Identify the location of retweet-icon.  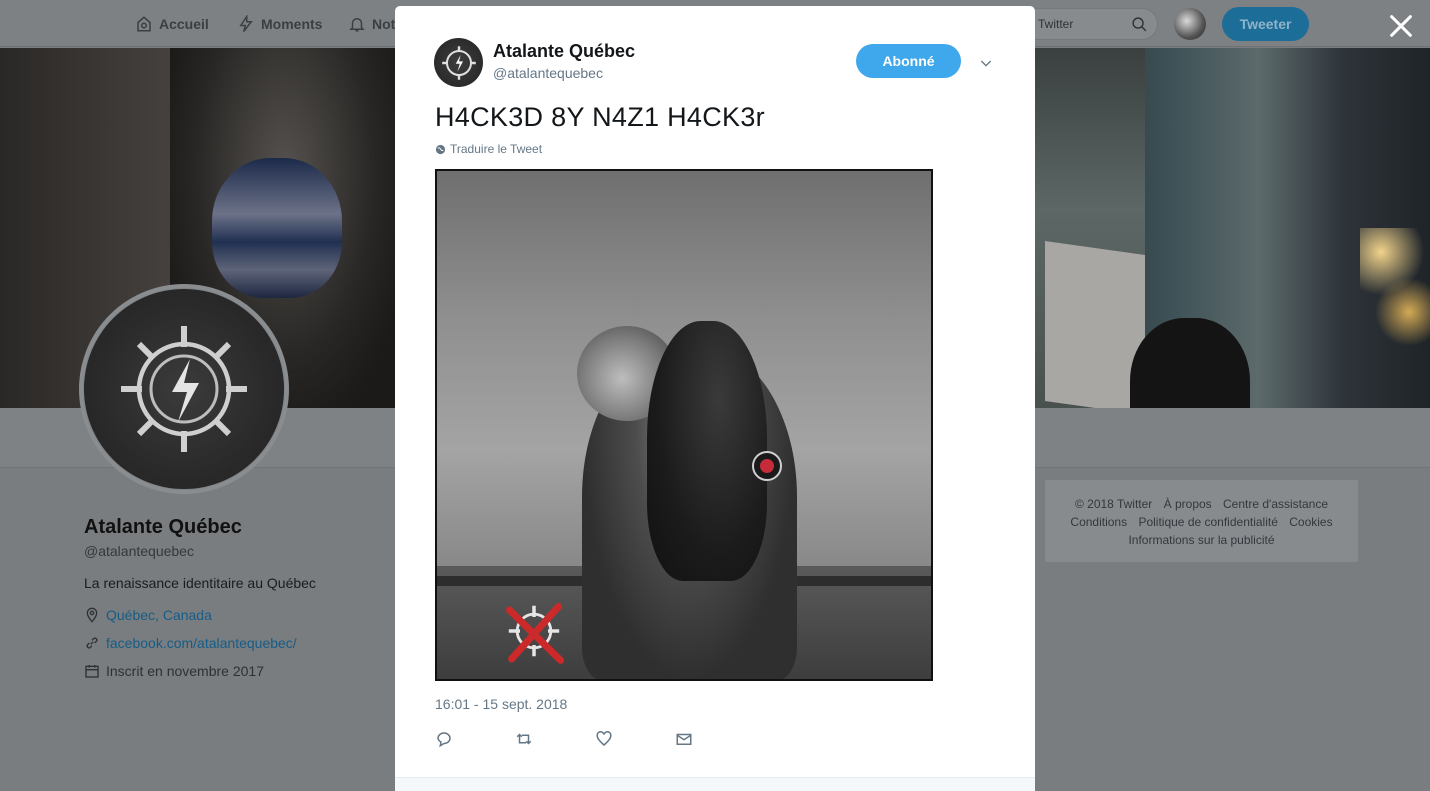
(524, 739).